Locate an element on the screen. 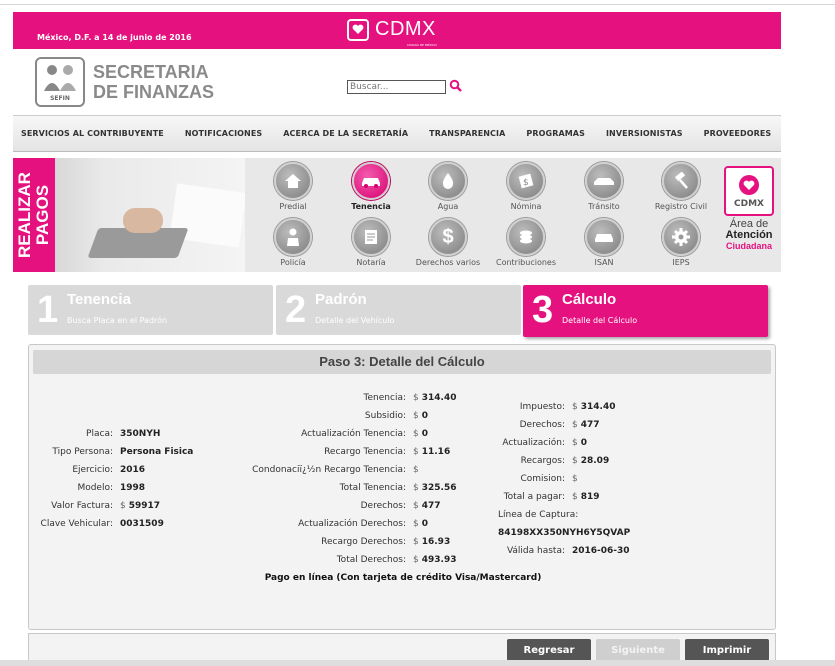 Image resolution: width=835 pixels, height=666 pixels. nav-programas: PROGRAMAS is located at coordinates (555, 133).